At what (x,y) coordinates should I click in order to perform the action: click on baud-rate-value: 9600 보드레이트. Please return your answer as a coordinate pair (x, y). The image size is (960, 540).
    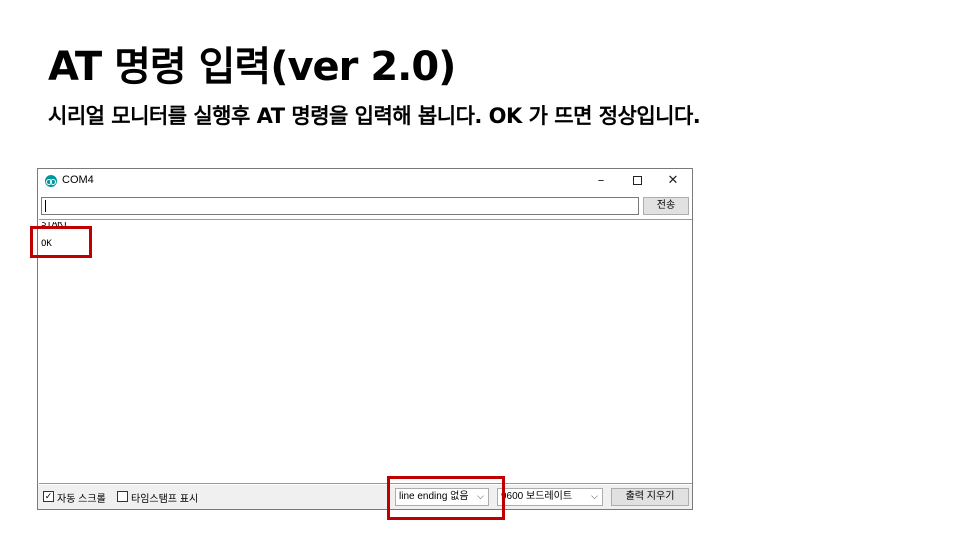
    Looking at the image, I should click on (537, 496).